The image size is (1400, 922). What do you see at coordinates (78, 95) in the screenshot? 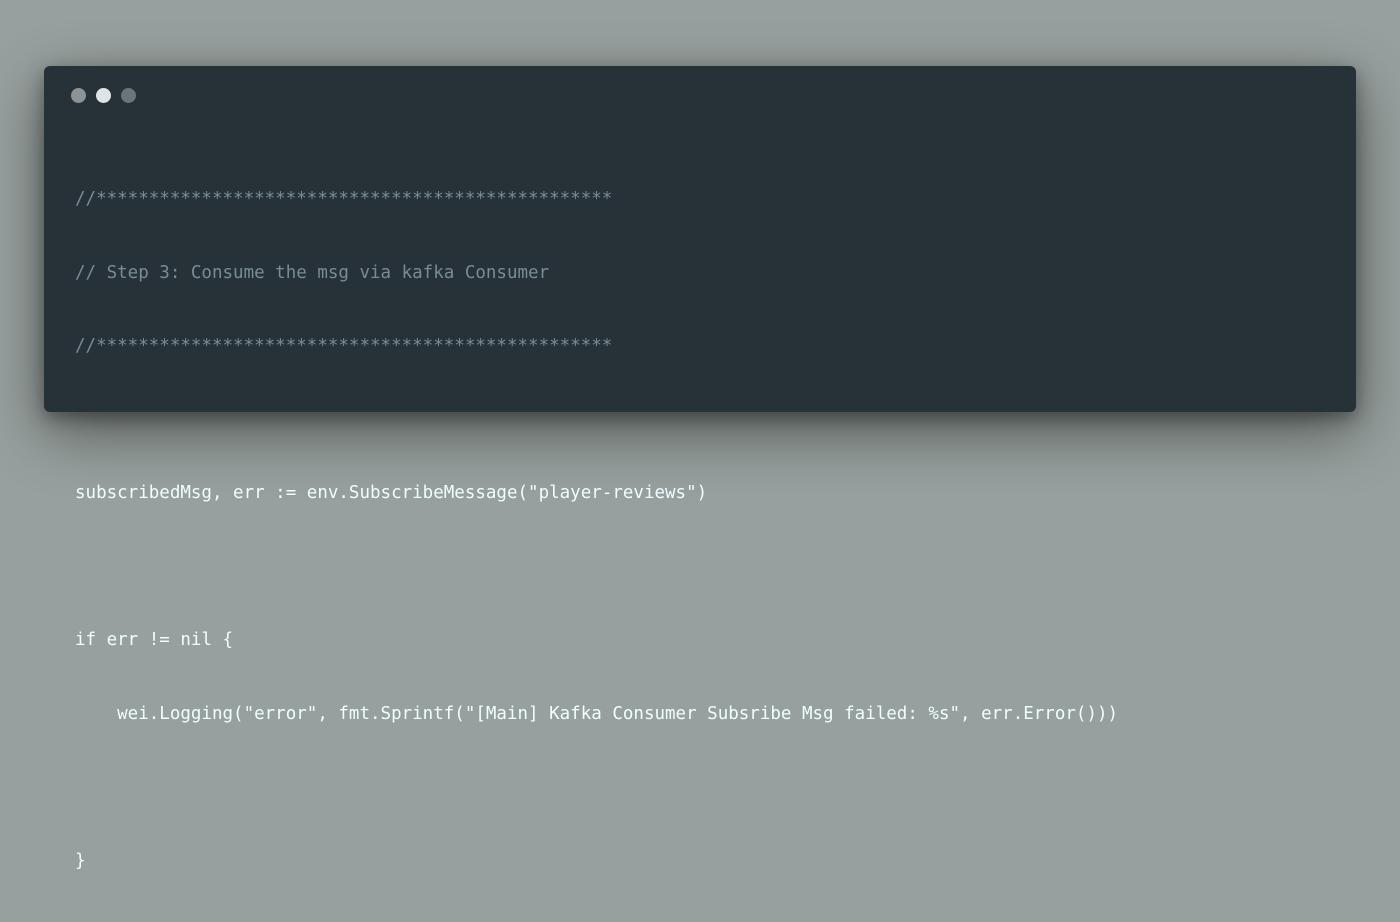
I see `close-dot-icon` at bounding box center [78, 95].